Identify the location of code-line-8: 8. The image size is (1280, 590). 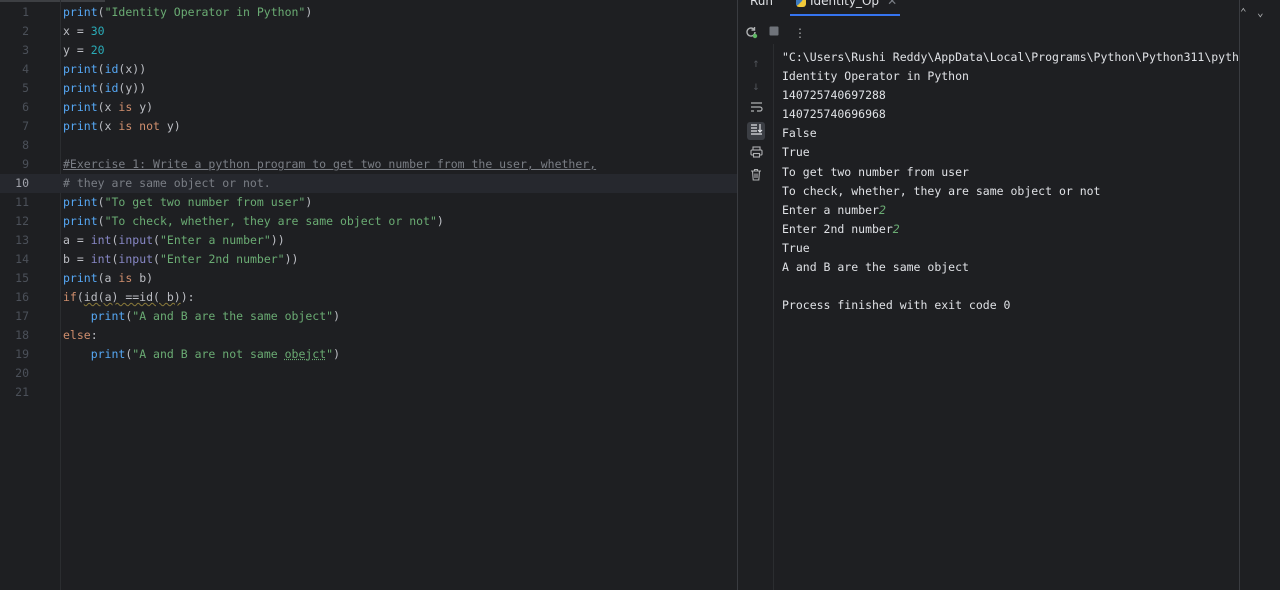
(368, 145).